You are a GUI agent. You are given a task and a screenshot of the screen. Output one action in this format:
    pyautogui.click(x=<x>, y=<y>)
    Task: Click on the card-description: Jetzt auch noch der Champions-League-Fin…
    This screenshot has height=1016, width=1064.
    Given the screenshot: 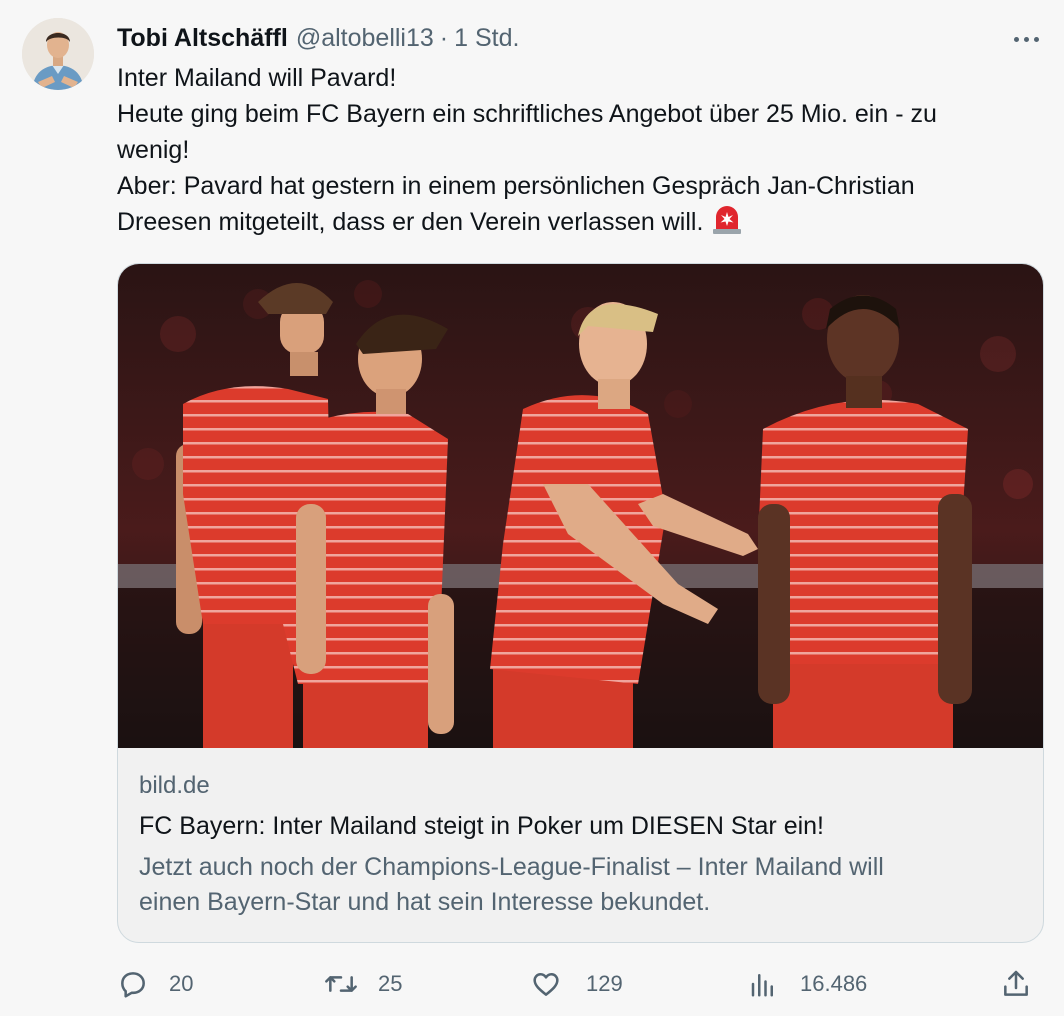 What is the action you would take?
    pyautogui.click(x=579, y=885)
    